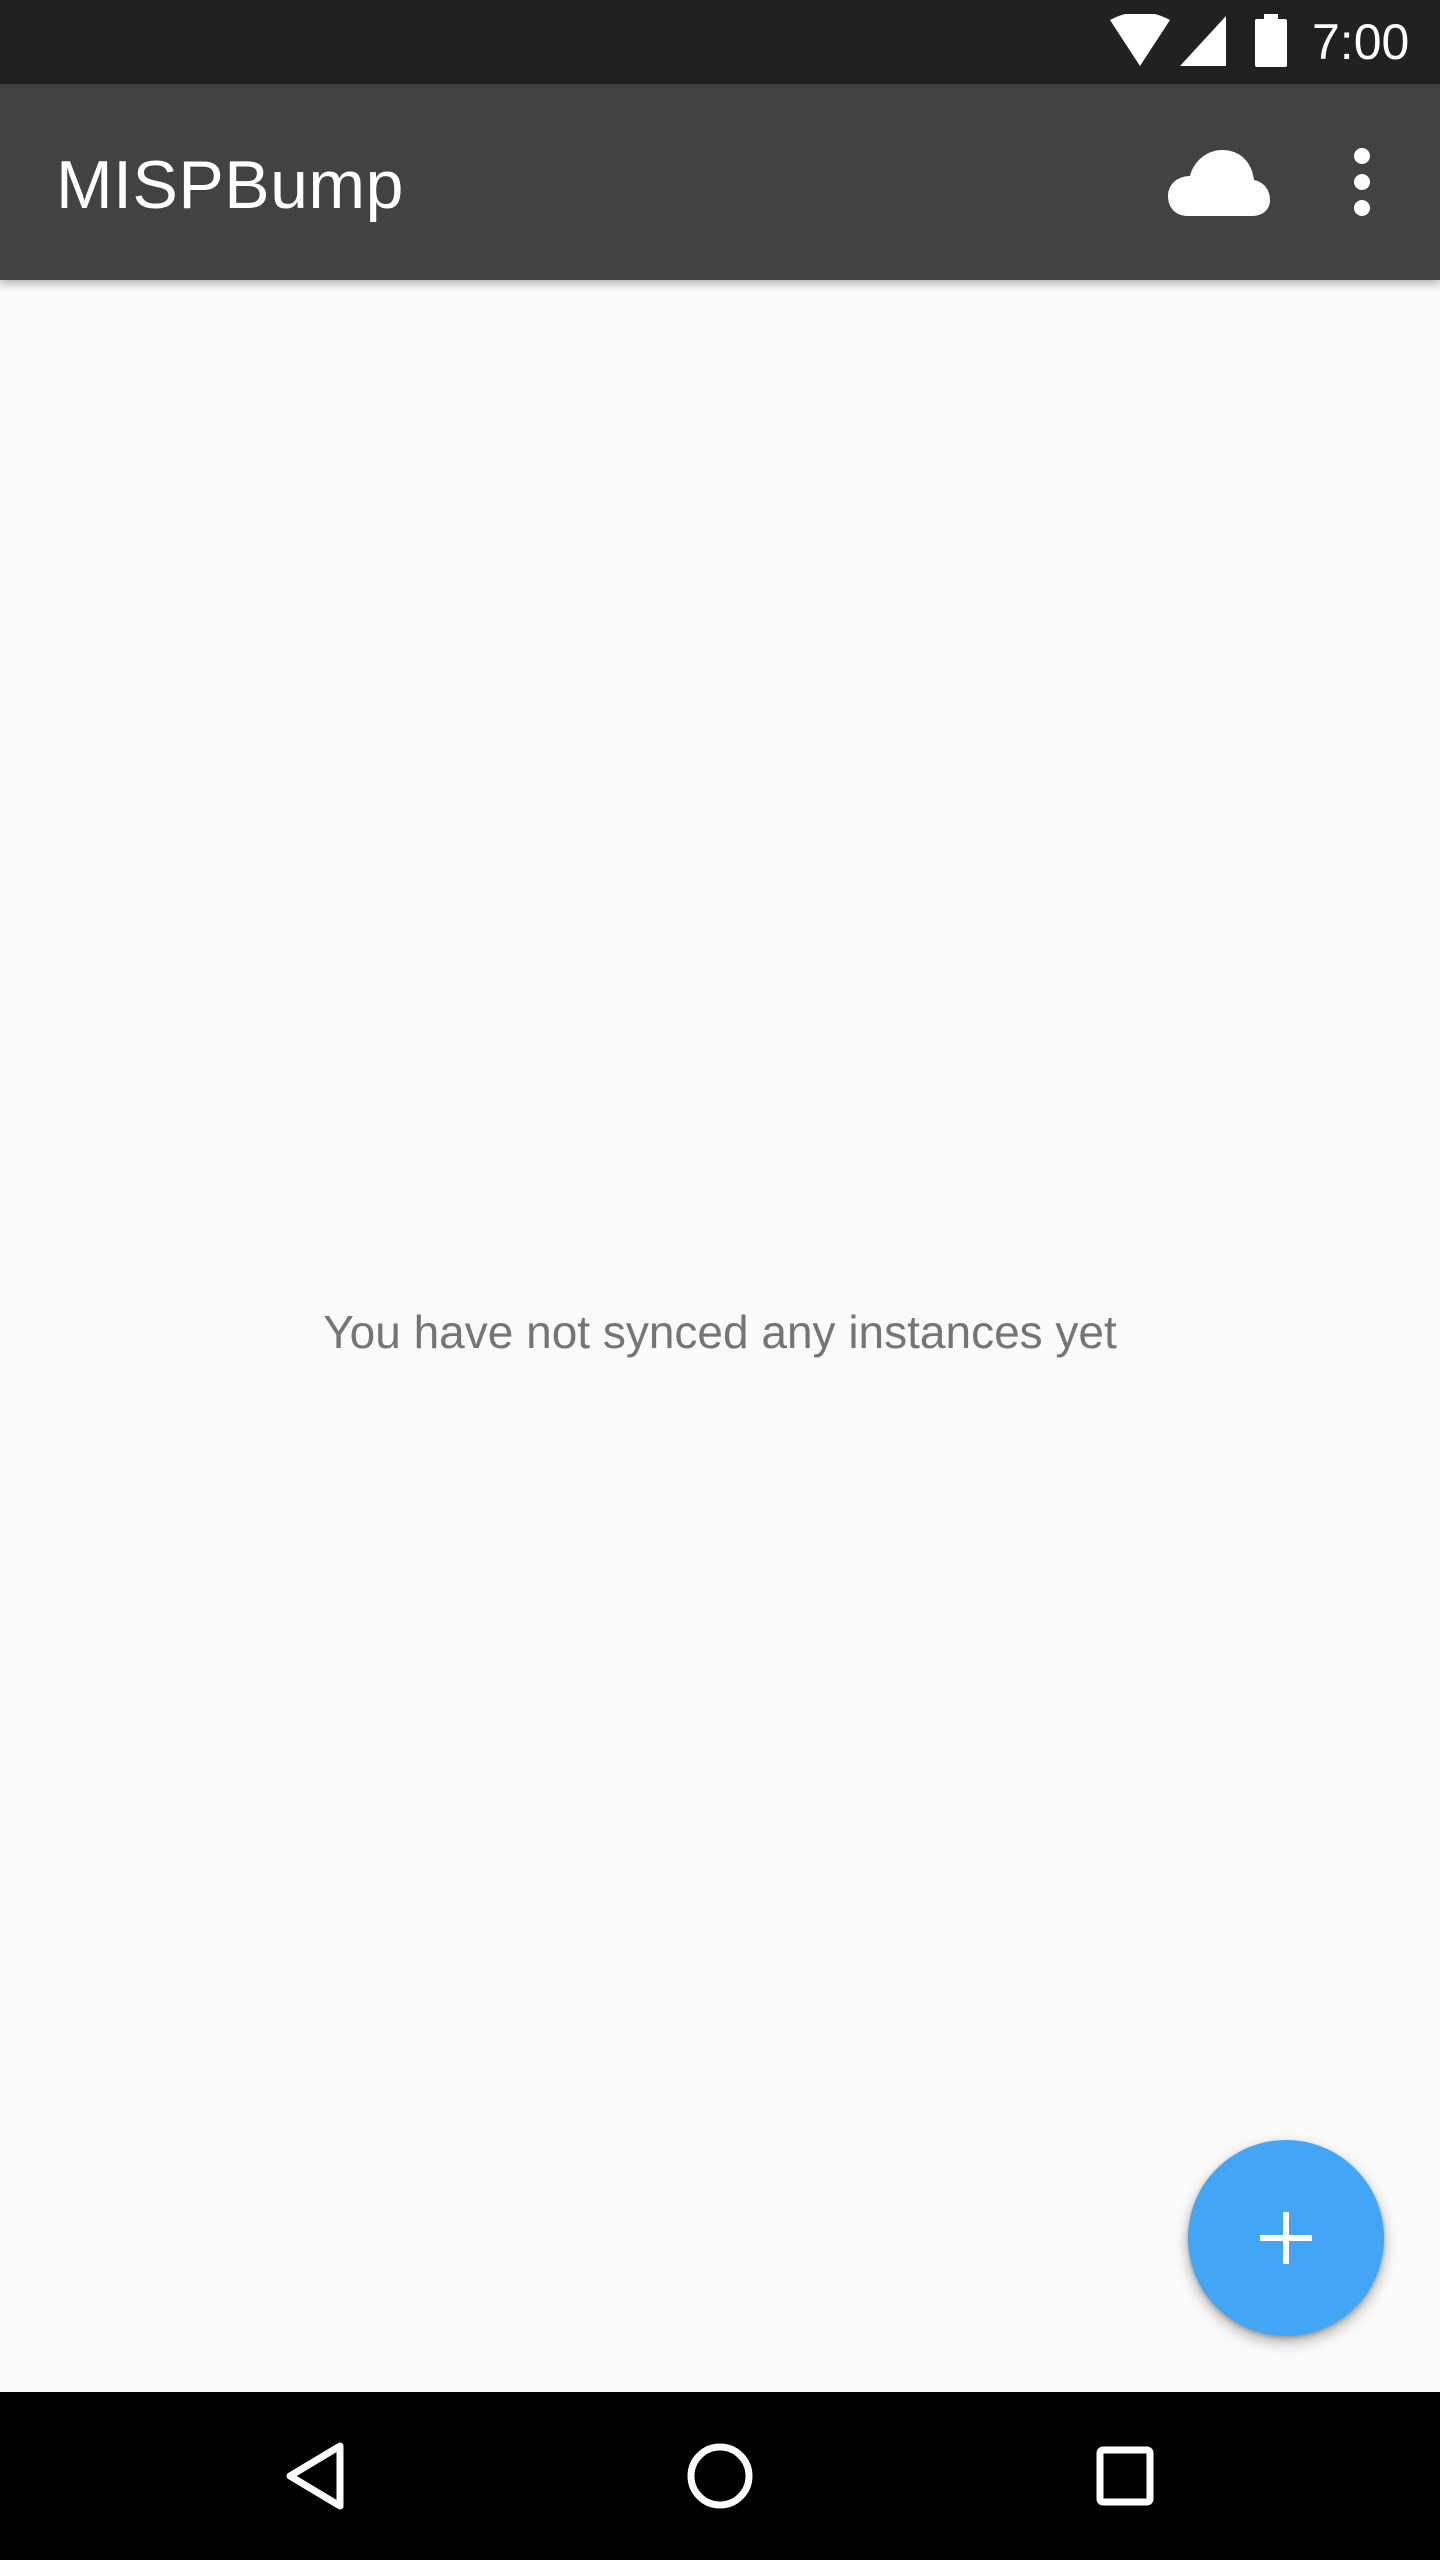 The height and width of the screenshot is (2560, 1440). Describe the element at coordinates (1361, 42) in the screenshot. I see `status-time: 7:00` at that location.